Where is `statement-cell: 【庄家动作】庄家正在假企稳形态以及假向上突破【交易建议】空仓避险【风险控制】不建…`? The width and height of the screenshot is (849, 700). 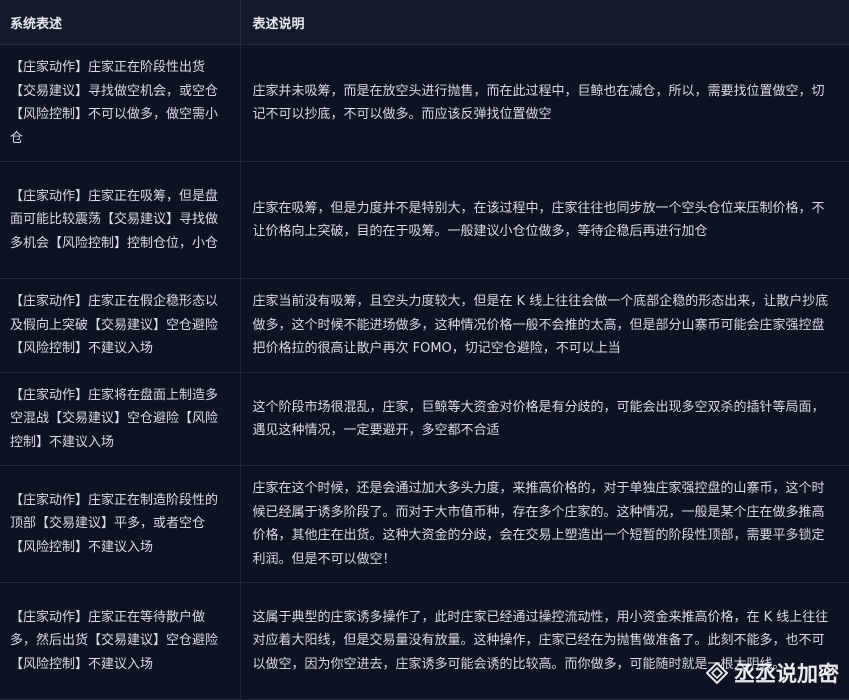
statement-cell: 【庄家动作】庄家正在假企稳形态以及假向上突破【交易建议】空仓避险【风险控制】不建… is located at coordinates (120, 325).